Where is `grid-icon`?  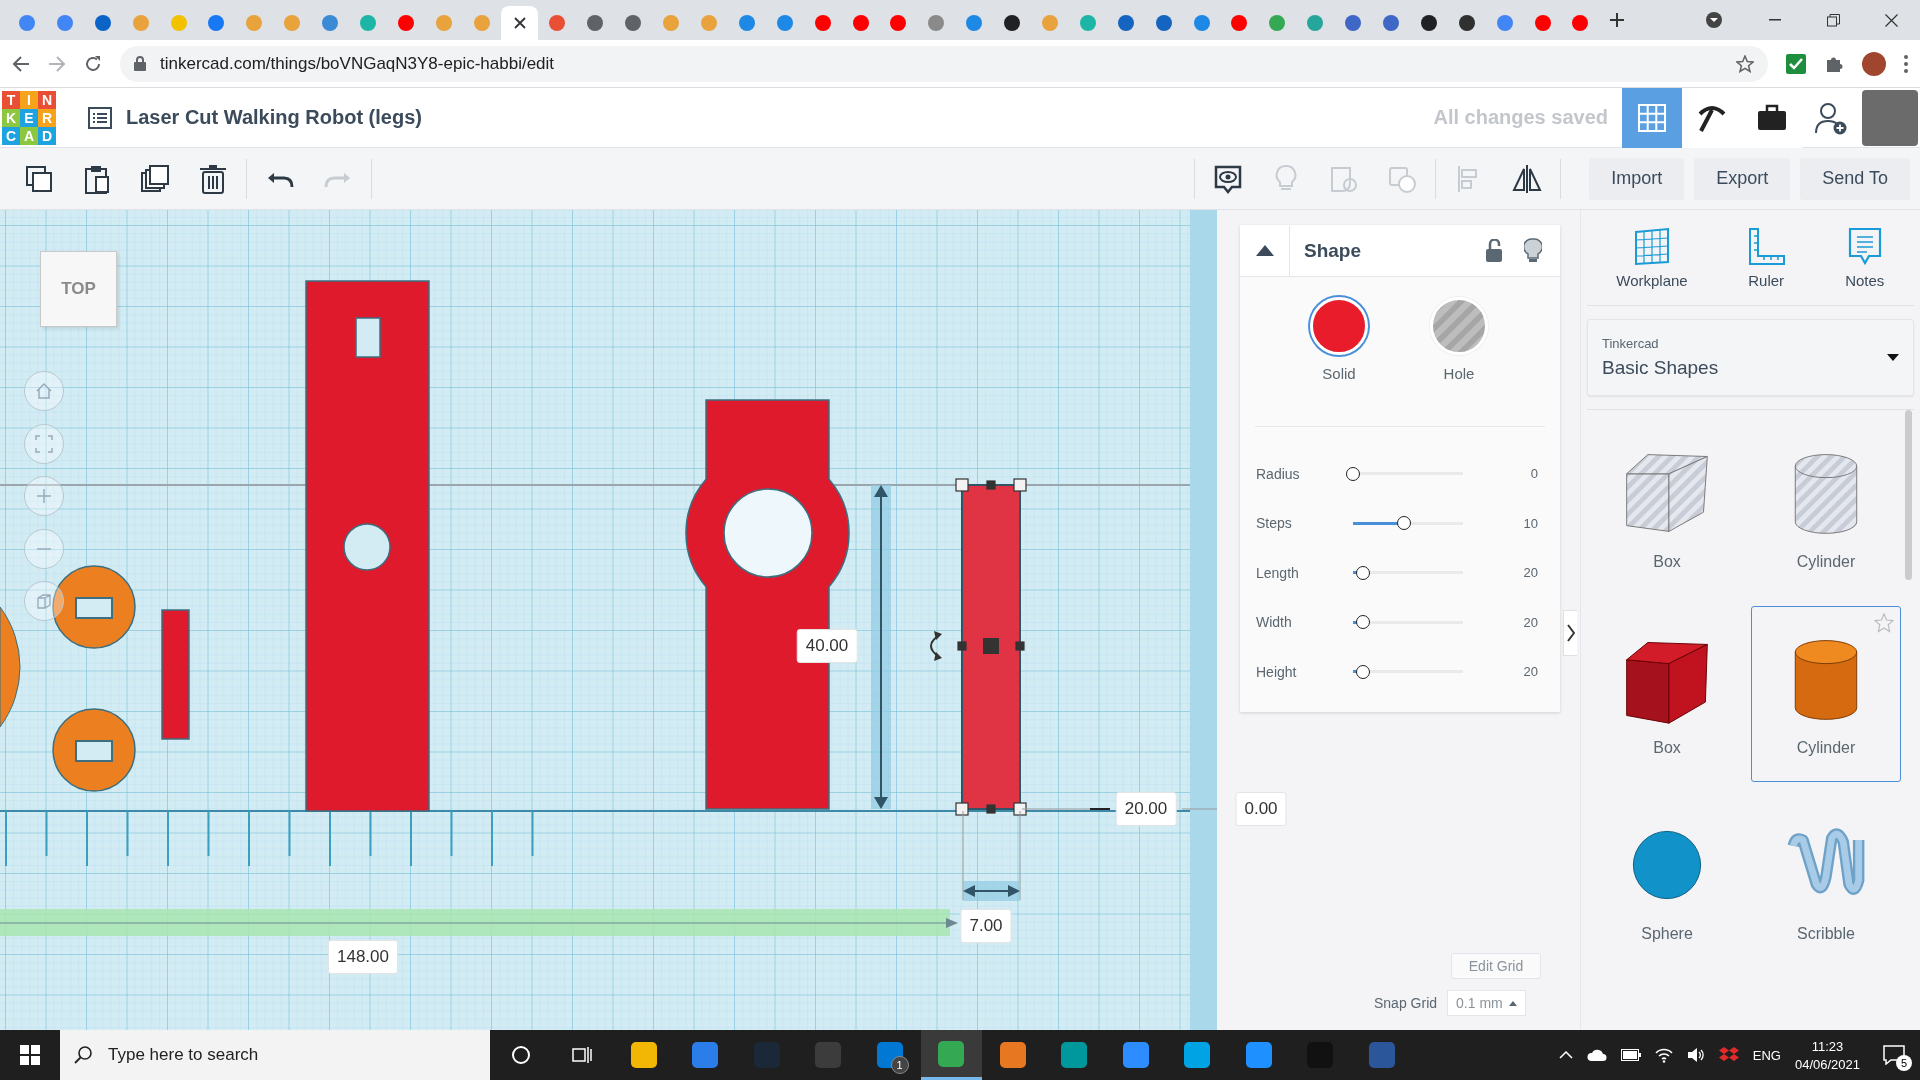 grid-icon is located at coordinates (1652, 117).